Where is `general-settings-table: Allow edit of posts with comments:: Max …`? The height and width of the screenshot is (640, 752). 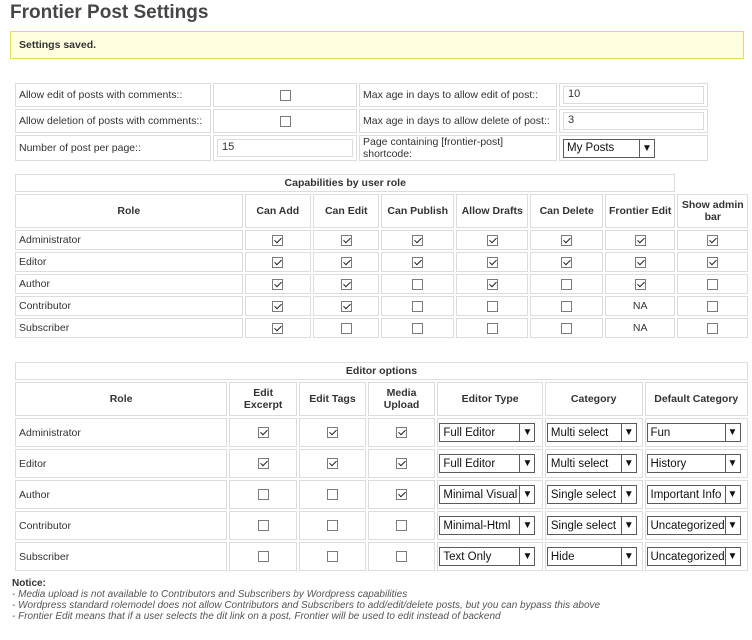 general-settings-table: Allow edit of posts with comments:: Max … is located at coordinates (361, 122).